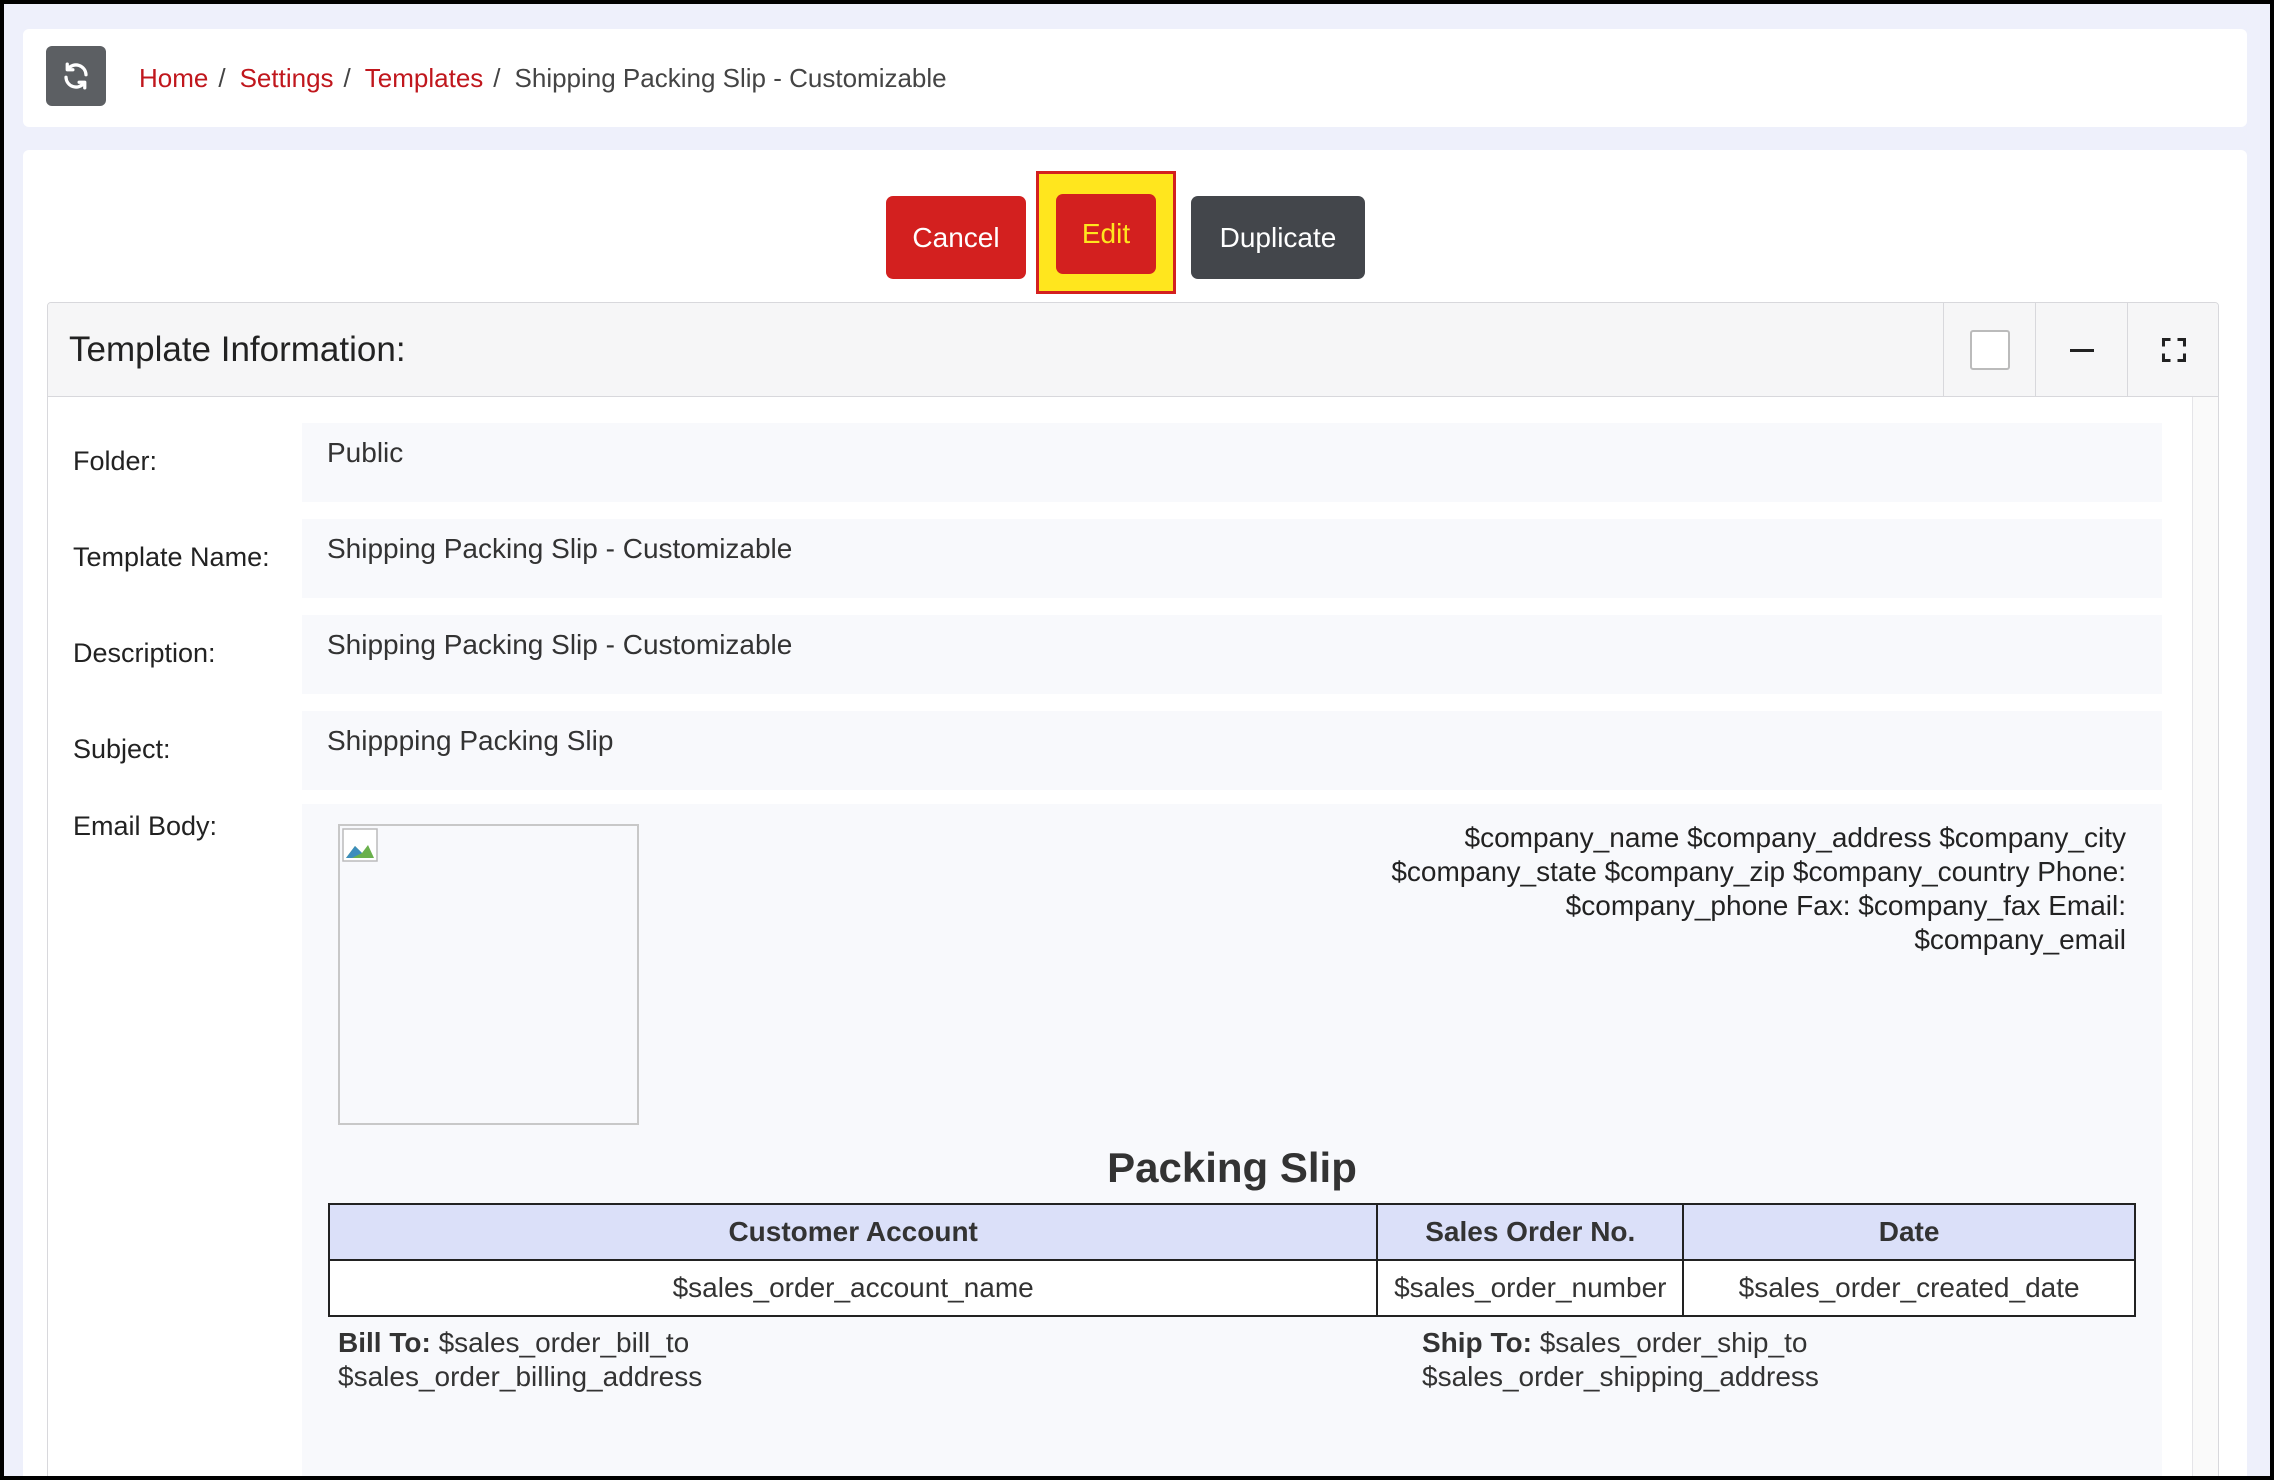 This screenshot has height=1480, width=2274. Describe the element at coordinates (1673, 1342) in the screenshot. I see `ship-to-value: $sales_order_ship_to` at that location.